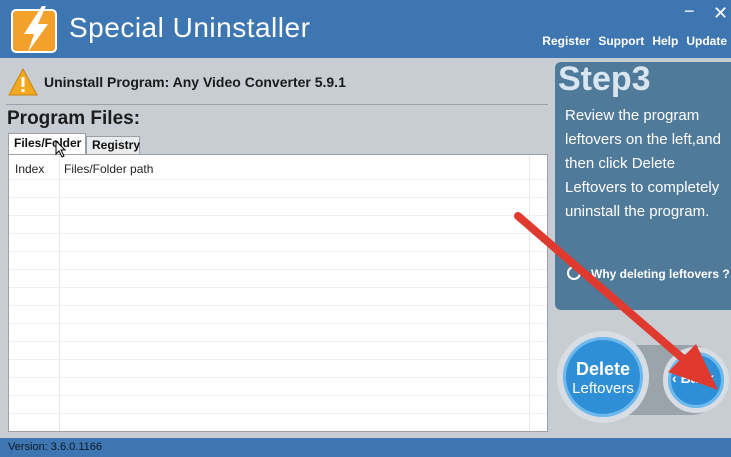 Image resolution: width=731 pixels, height=457 pixels. I want to click on why-deleting-link: Why deleting leftovers ?, so click(648, 273).